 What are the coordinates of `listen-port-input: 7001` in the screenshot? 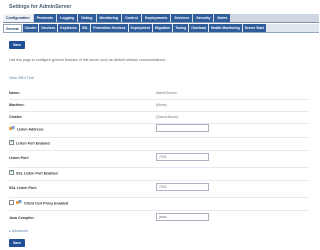 It's located at (182, 157).